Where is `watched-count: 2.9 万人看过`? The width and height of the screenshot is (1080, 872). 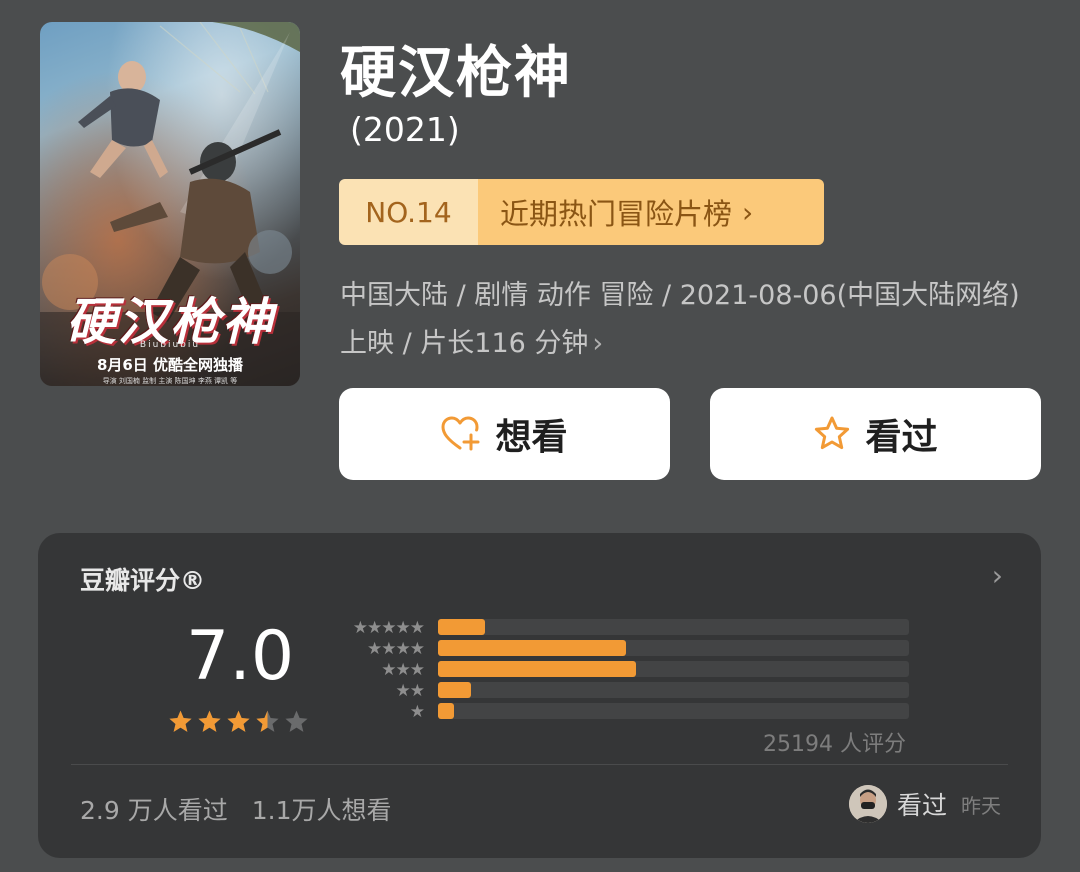
watched-count: 2.9 万人看过 is located at coordinates (154, 810).